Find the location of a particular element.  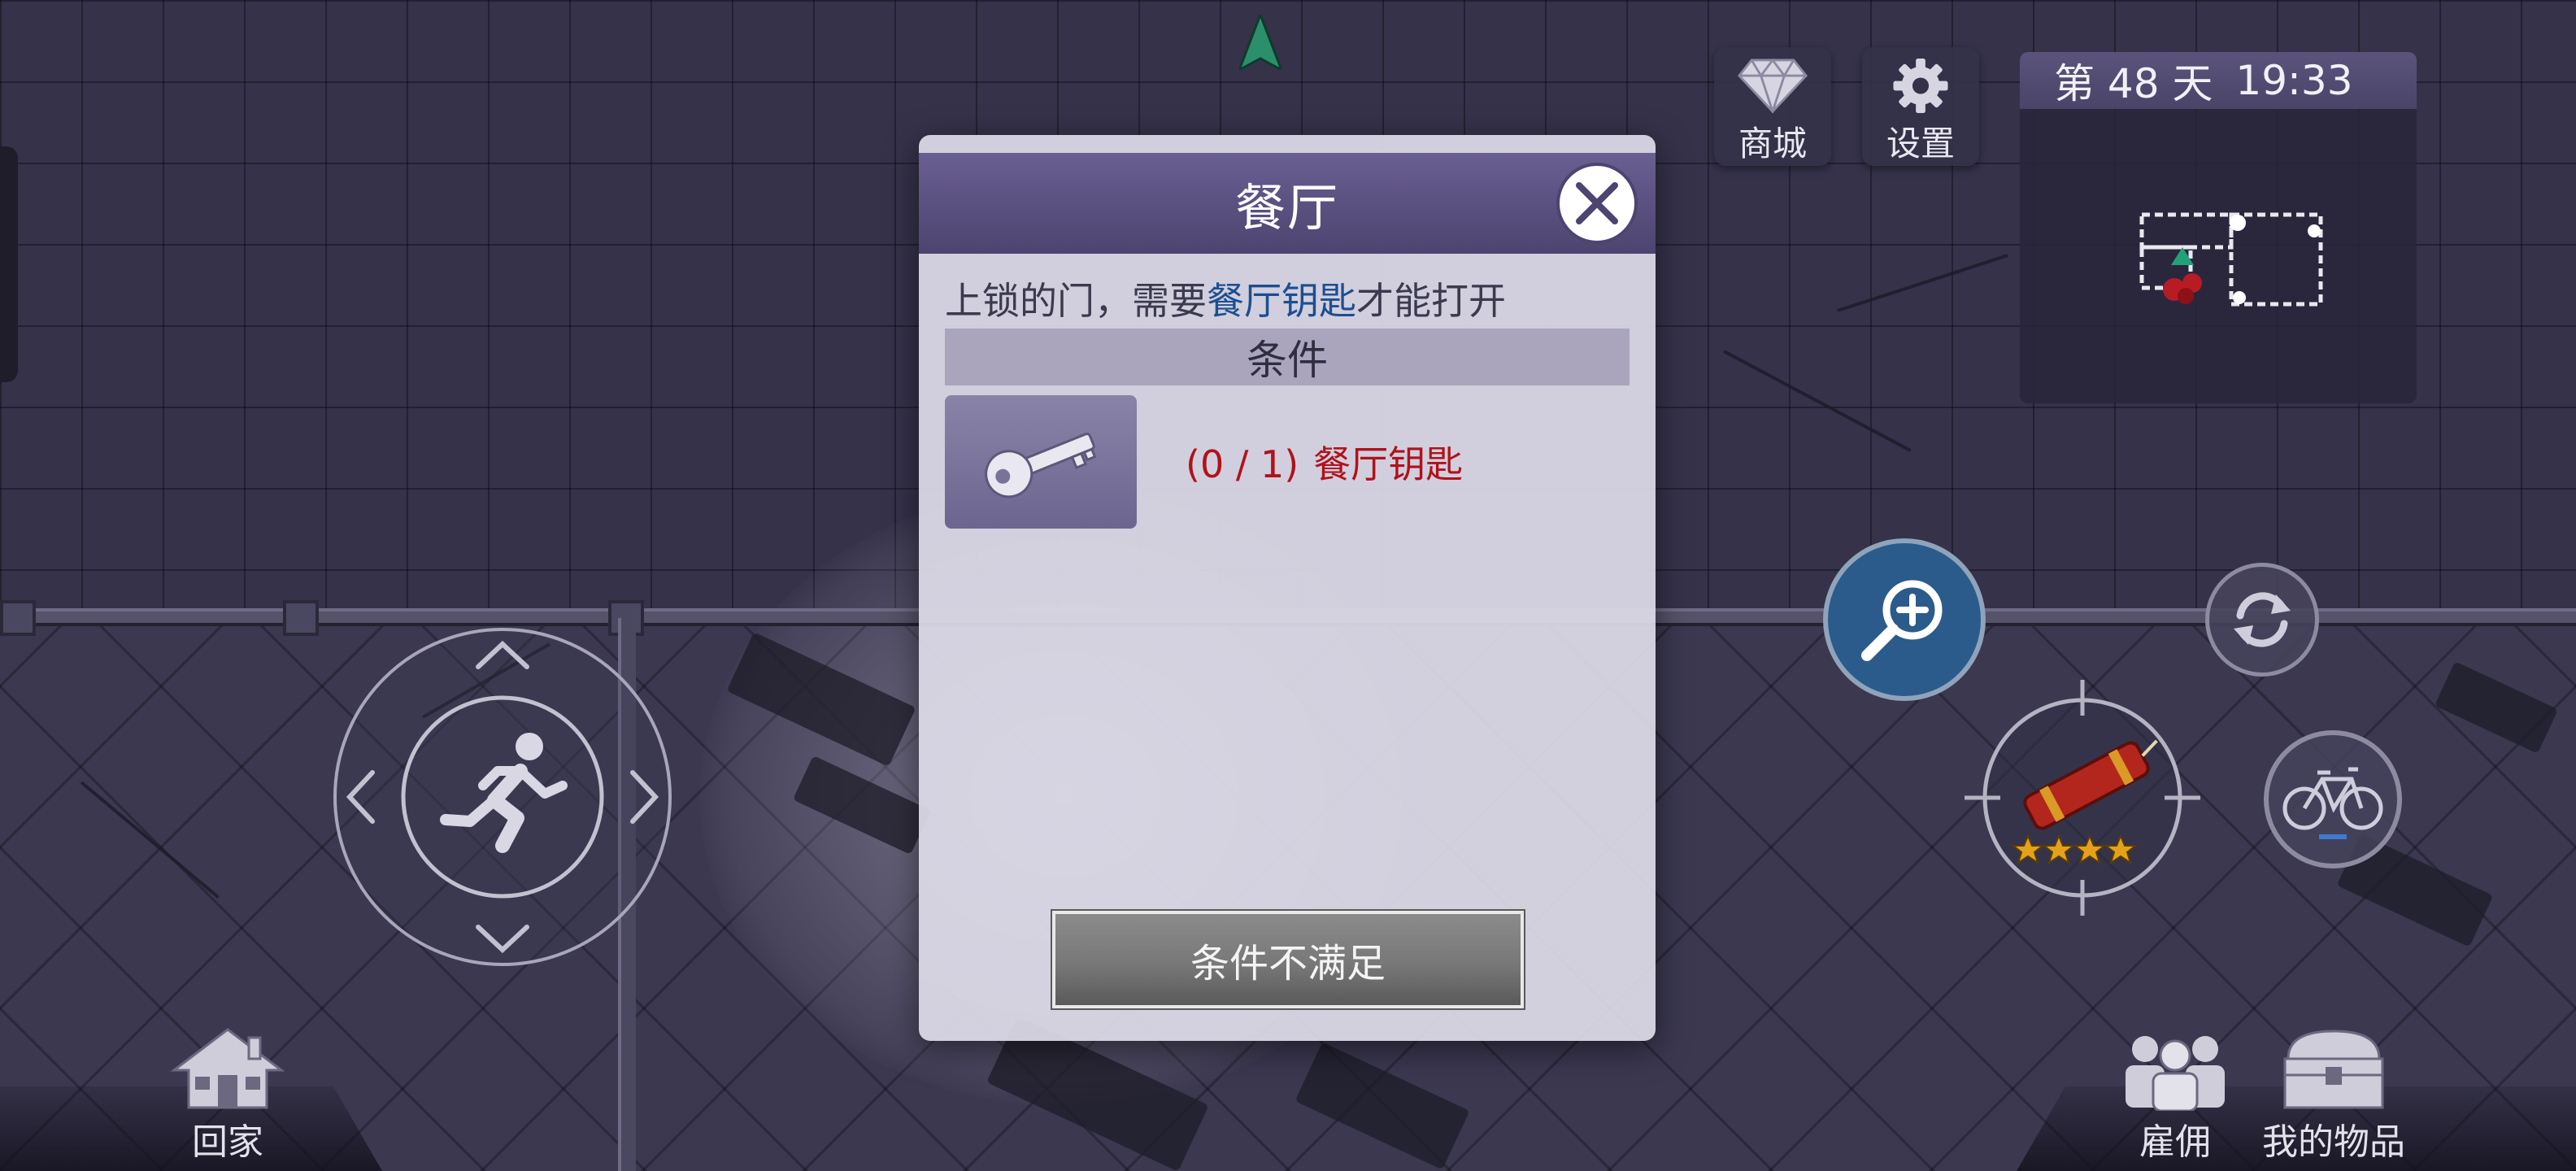

close-icon is located at coordinates (1597, 203).